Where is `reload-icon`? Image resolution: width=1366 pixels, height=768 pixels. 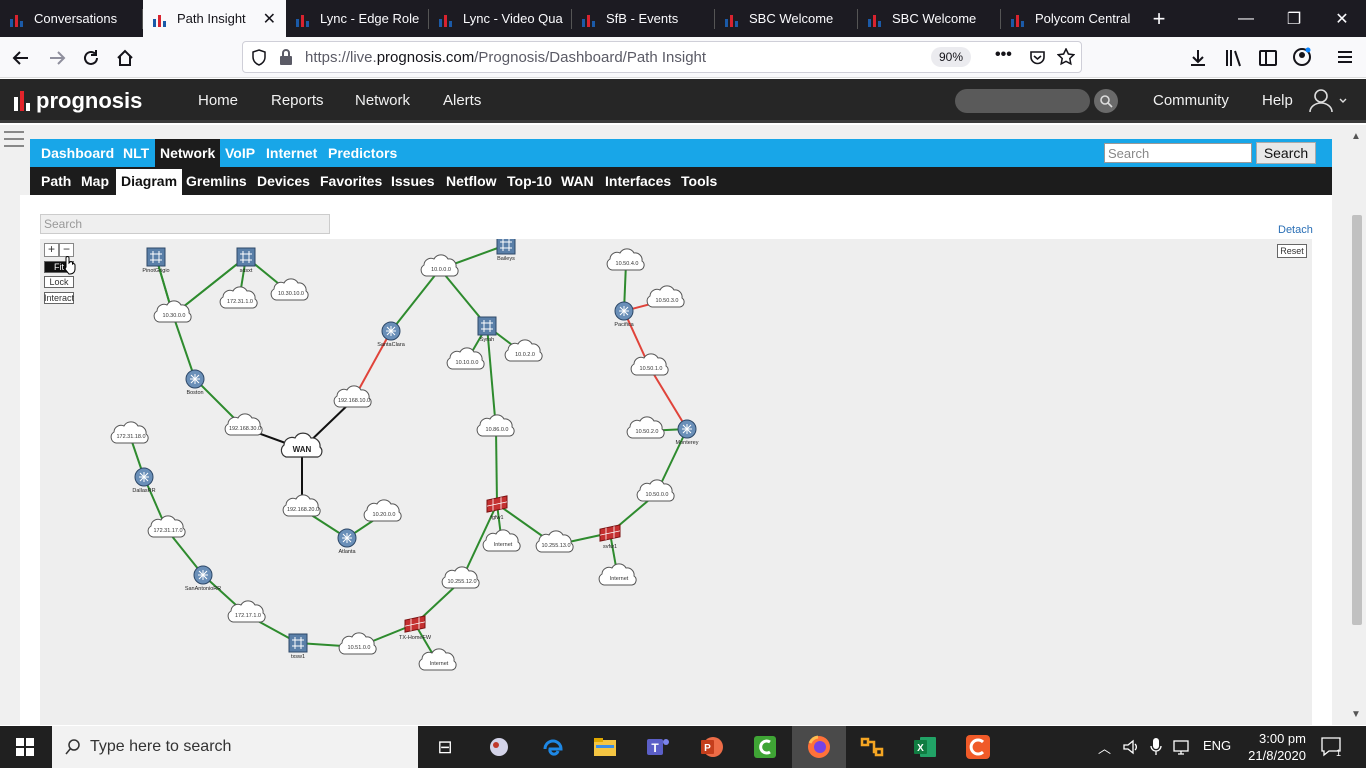
reload-icon is located at coordinates (91, 58).